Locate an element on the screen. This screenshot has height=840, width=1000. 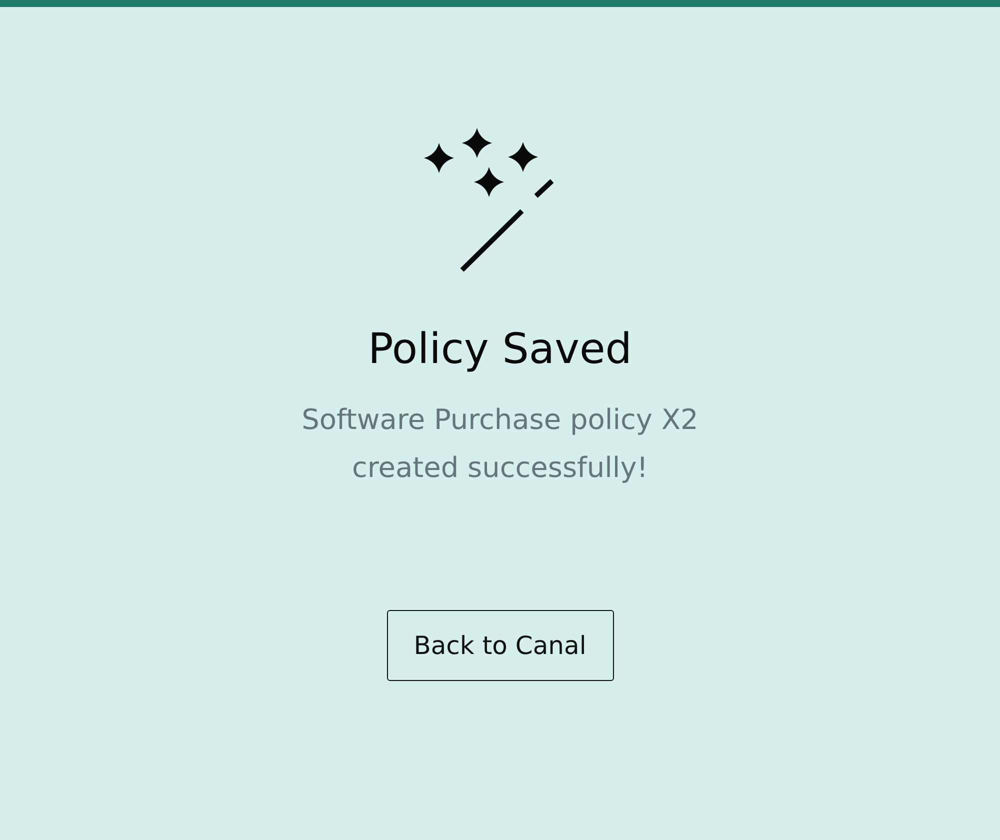
success-message: Software Purchase policy X2 created successfully! is located at coordinates (500, 444).